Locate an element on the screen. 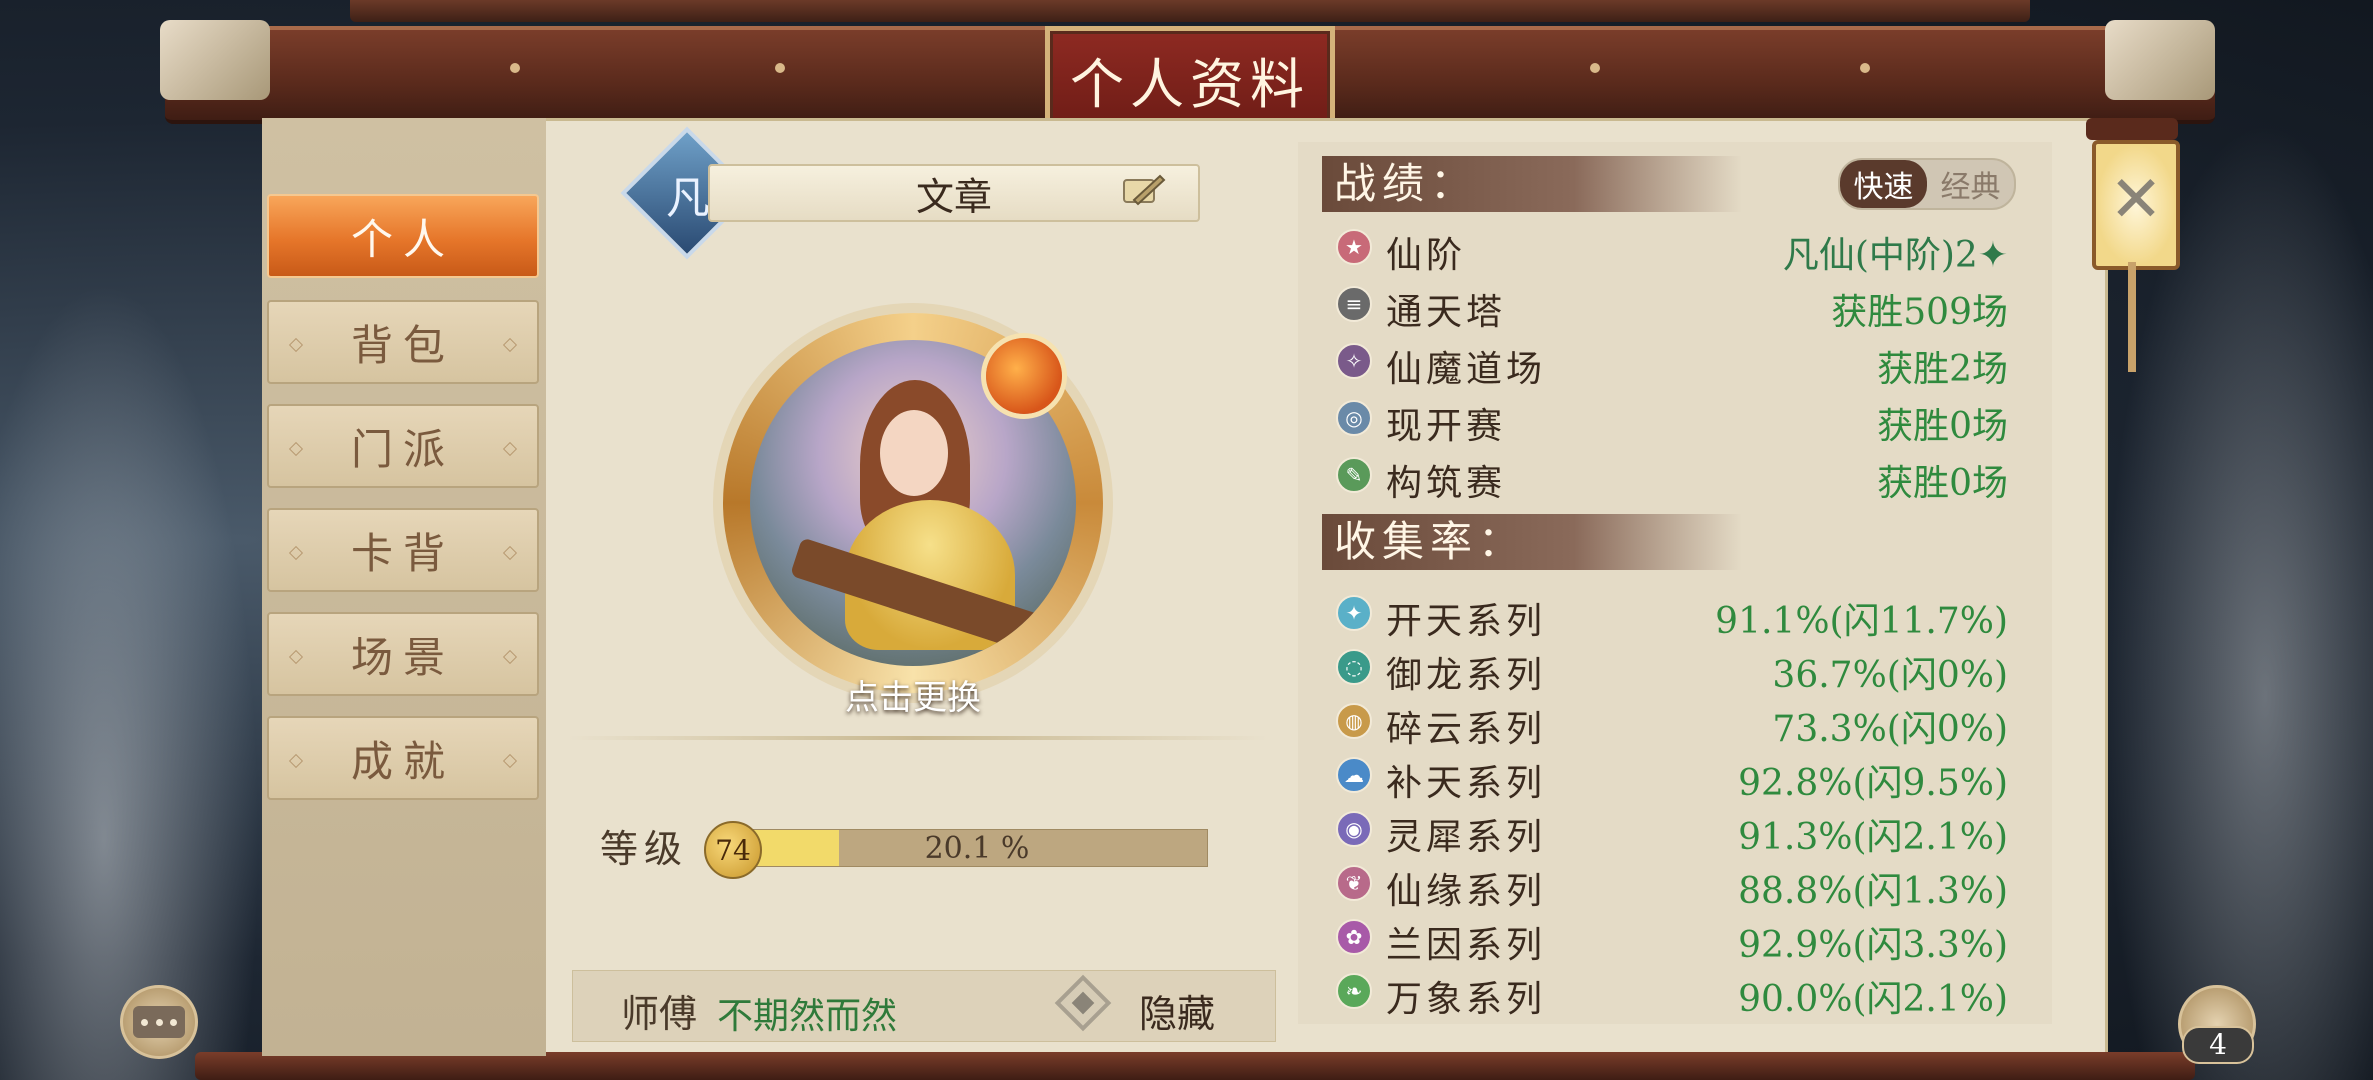  collection-row: ◌ 御龙系列 36.7%(闪0%) is located at coordinates (1668, 669).